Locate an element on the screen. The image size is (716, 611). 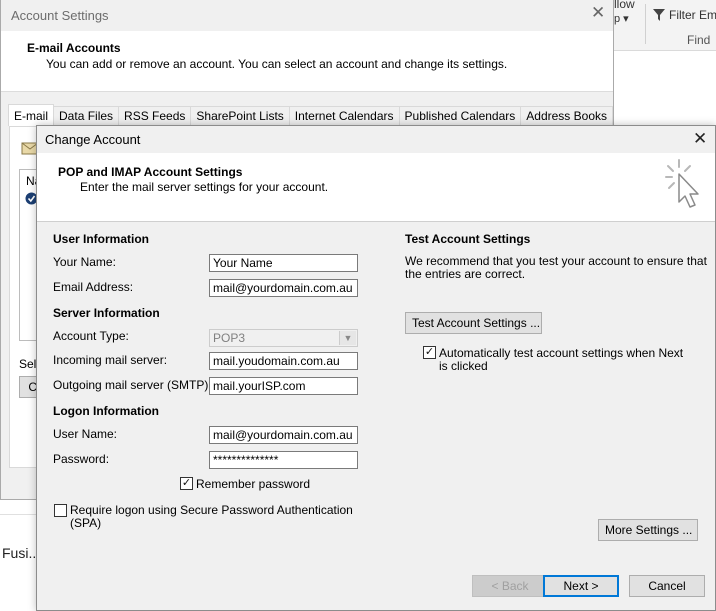
next-button: Next > is located at coordinates (581, 586).